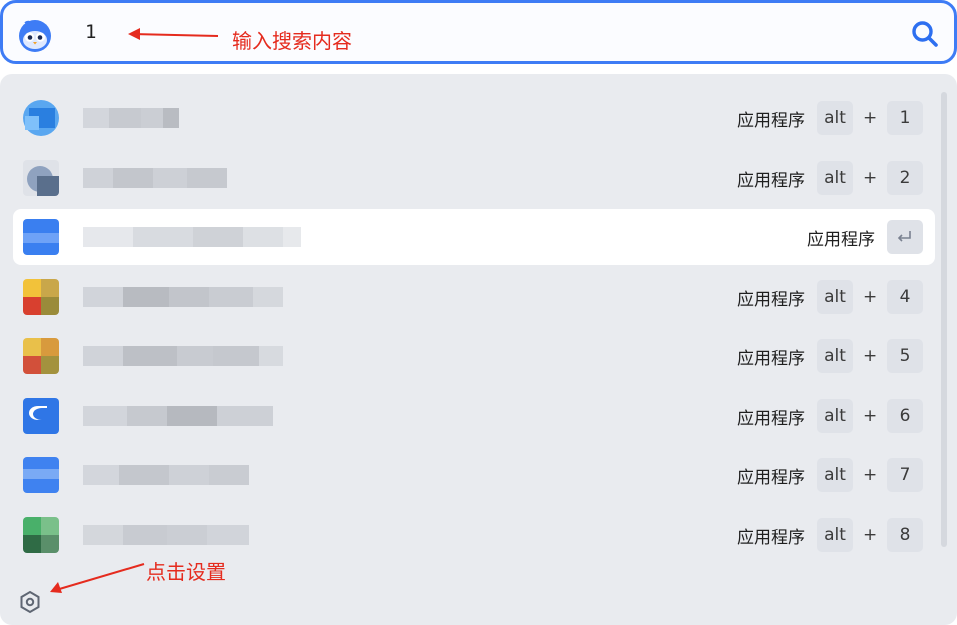  I want to click on shortcut-number: 2, so click(905, 178).